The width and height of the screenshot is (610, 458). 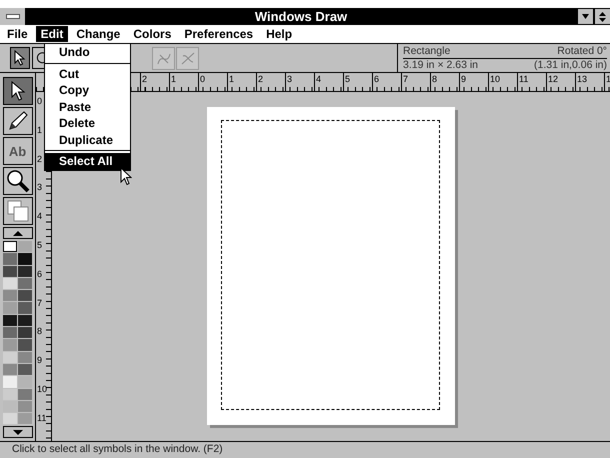 I want to click on menu-item: Help, so click(x=279, y=34).